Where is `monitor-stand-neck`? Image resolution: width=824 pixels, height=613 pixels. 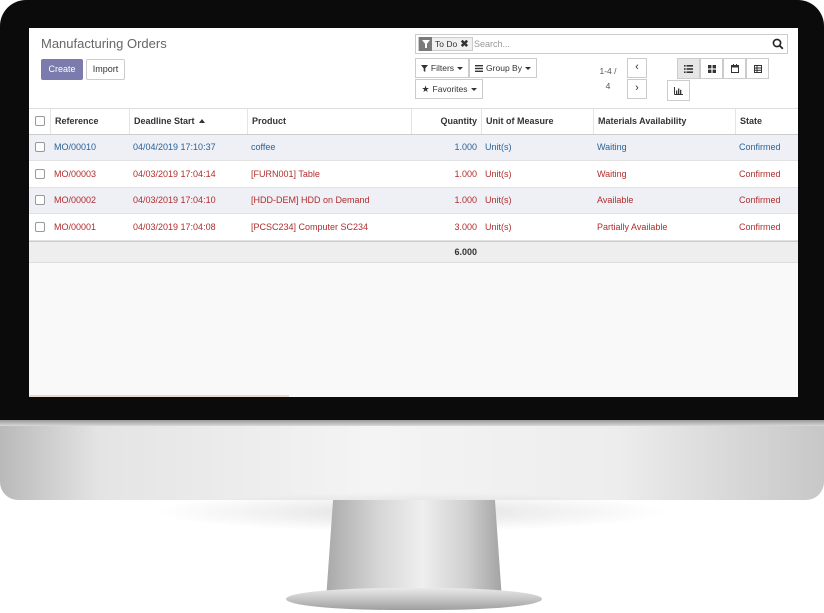
monitor-stand-neck is located at coordinates (414, 550).